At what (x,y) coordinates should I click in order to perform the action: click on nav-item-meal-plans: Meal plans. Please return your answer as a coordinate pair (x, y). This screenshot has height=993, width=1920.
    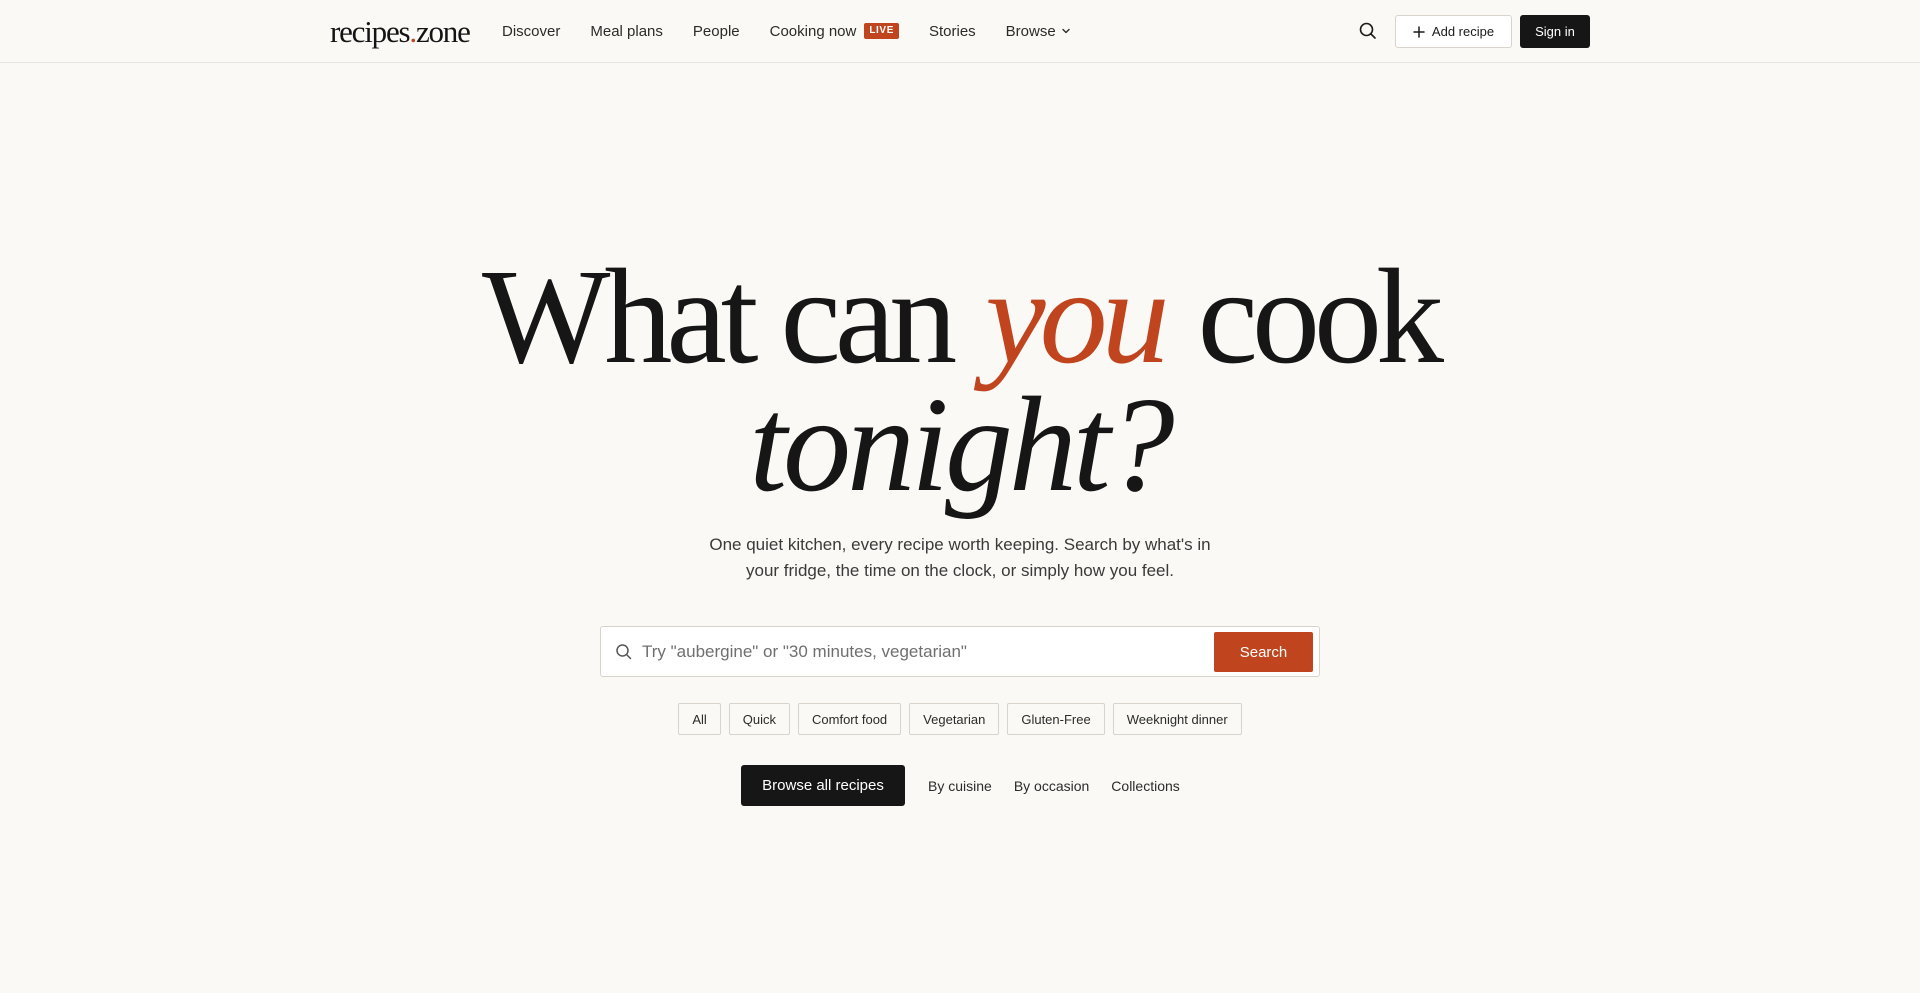
    Looking at the image, I should click on (626, 31).